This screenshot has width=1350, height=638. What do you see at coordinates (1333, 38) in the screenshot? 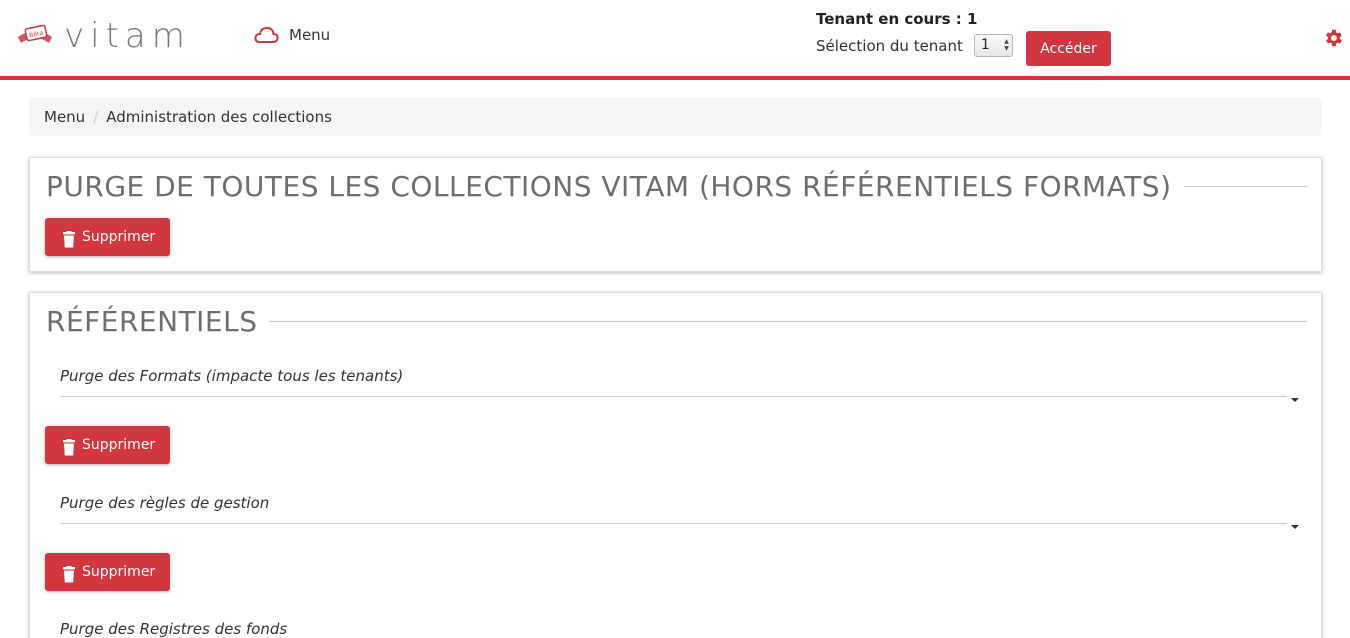
I see `gear-icon` at bounding box center [1333, 38].